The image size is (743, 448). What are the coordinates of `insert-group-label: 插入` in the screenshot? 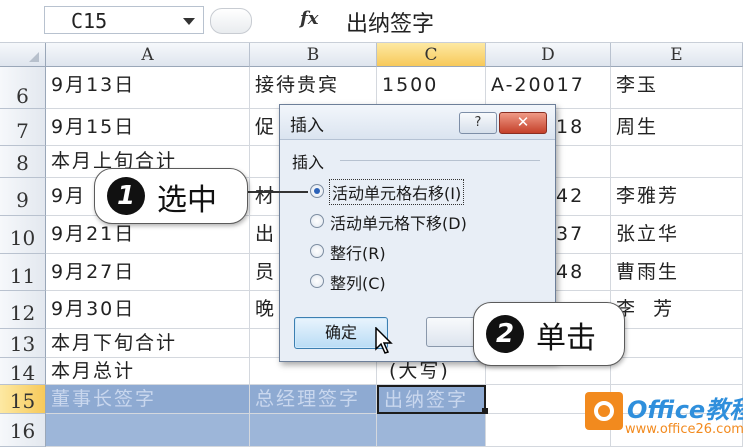 It's located at (308, 162).